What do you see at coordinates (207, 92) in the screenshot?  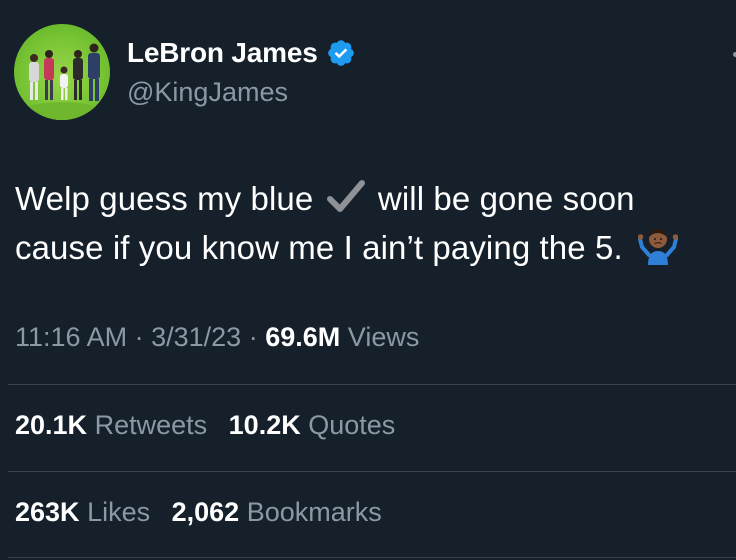 I see `user-handle: @KingJames` at bounding box center [207, 92].